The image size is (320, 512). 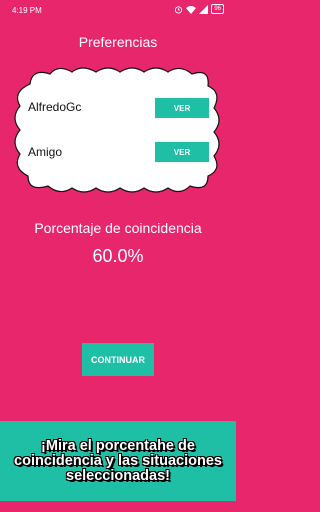 What do you see at coordinates (55, 107) in the screenshot?
I see `match-name-1: AlfredoGc` at bounding box center [55, 107].